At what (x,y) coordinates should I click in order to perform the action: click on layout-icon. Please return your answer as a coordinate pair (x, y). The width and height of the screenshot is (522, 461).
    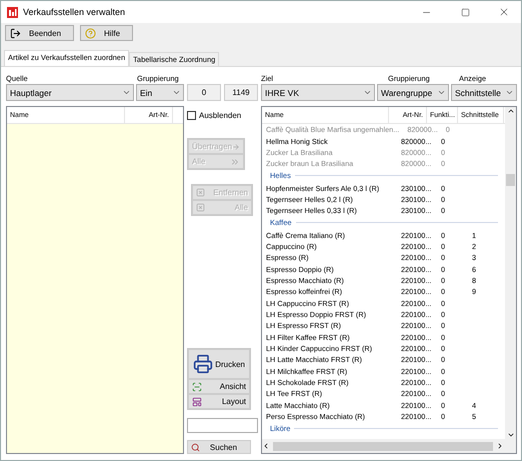
    Looking at the image, I should click on (197, 401).